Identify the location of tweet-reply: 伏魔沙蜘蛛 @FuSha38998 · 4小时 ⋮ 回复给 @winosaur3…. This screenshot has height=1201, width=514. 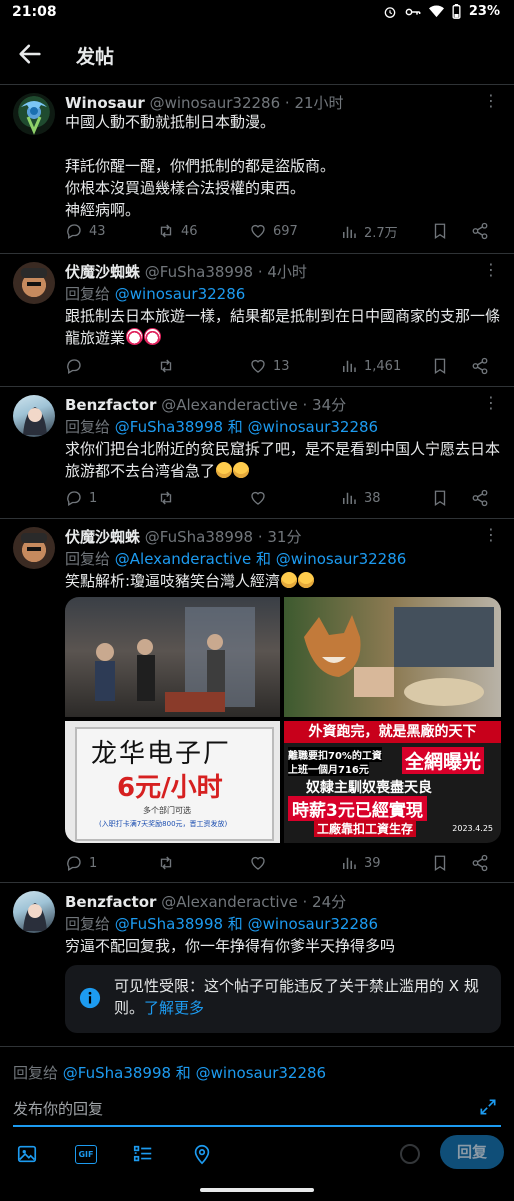
(257, 320).